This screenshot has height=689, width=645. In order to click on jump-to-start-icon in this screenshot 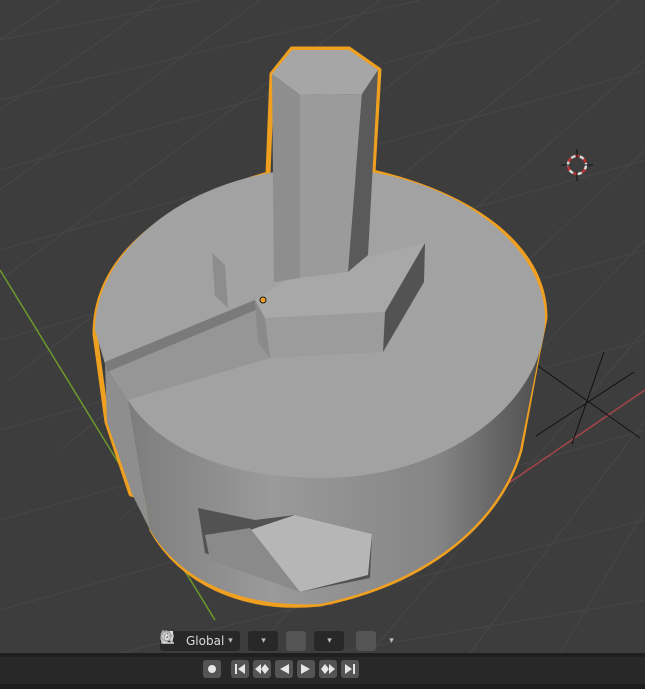, I will do `click(240, 669)`.